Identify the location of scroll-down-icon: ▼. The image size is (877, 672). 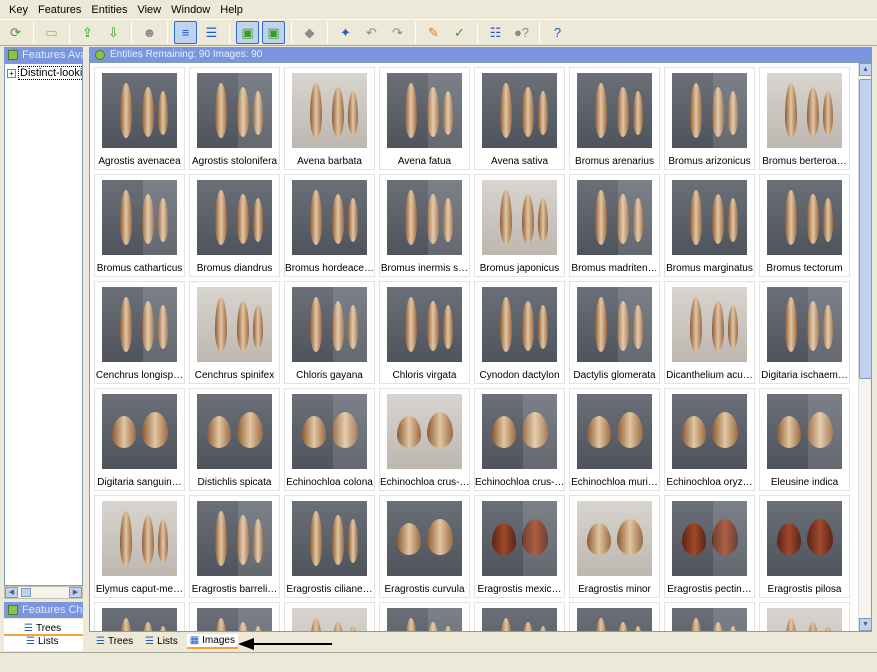
(865, 624).